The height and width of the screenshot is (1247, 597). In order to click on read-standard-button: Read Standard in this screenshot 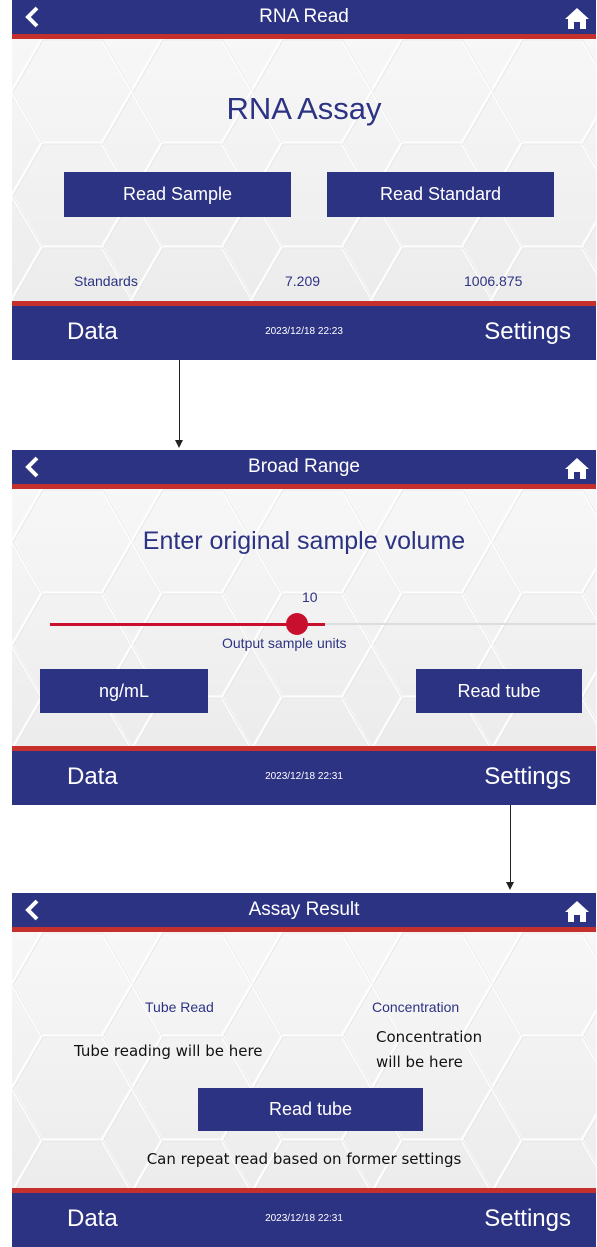, I will do `click(440, 194)`.